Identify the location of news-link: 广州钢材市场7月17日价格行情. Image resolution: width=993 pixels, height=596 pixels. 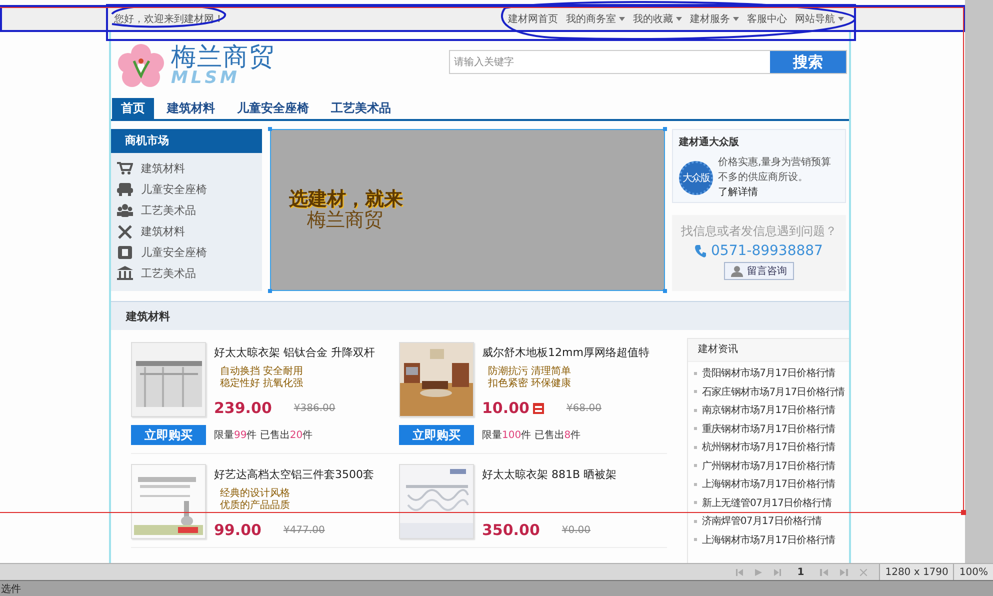
(769, 465).